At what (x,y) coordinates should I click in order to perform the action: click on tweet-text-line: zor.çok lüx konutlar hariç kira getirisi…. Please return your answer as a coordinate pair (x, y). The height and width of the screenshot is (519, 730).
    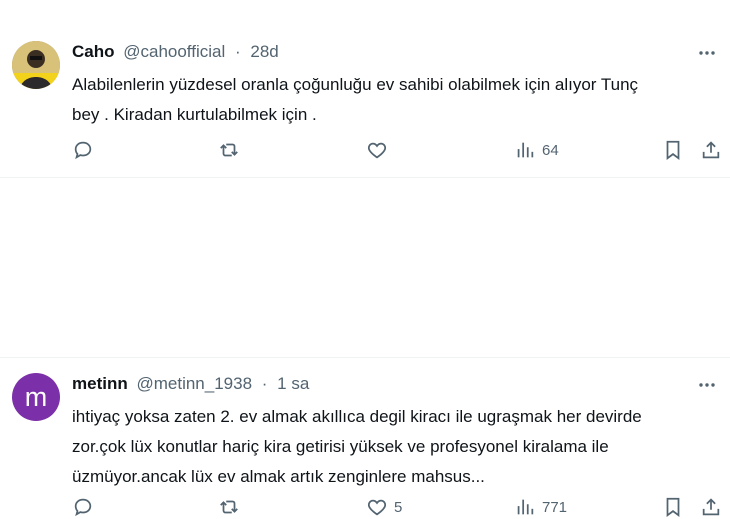
    Looking at the image, I should click on (340, 446).